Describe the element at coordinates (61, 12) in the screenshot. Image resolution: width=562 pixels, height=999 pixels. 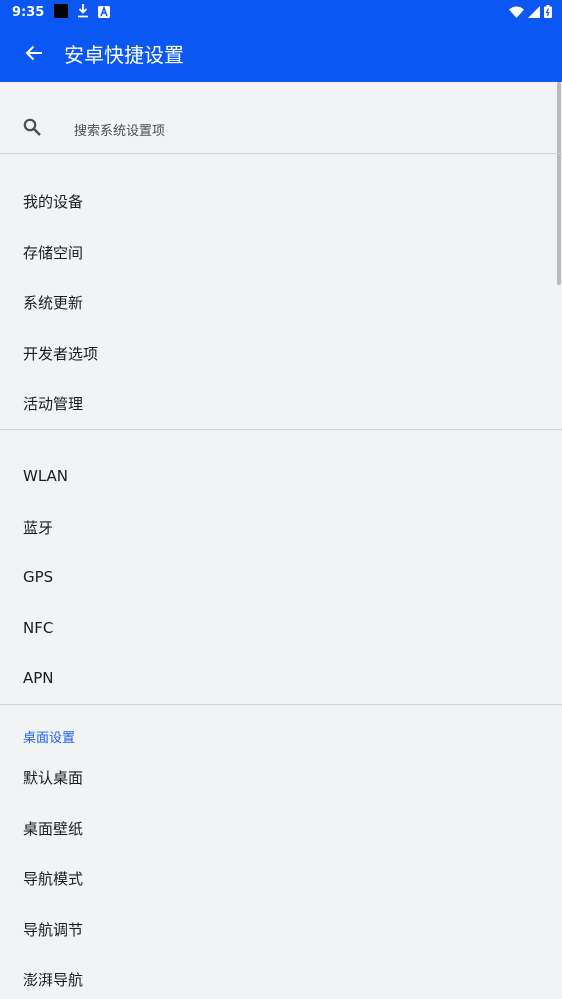
I see `notification-square-icon` at that location.